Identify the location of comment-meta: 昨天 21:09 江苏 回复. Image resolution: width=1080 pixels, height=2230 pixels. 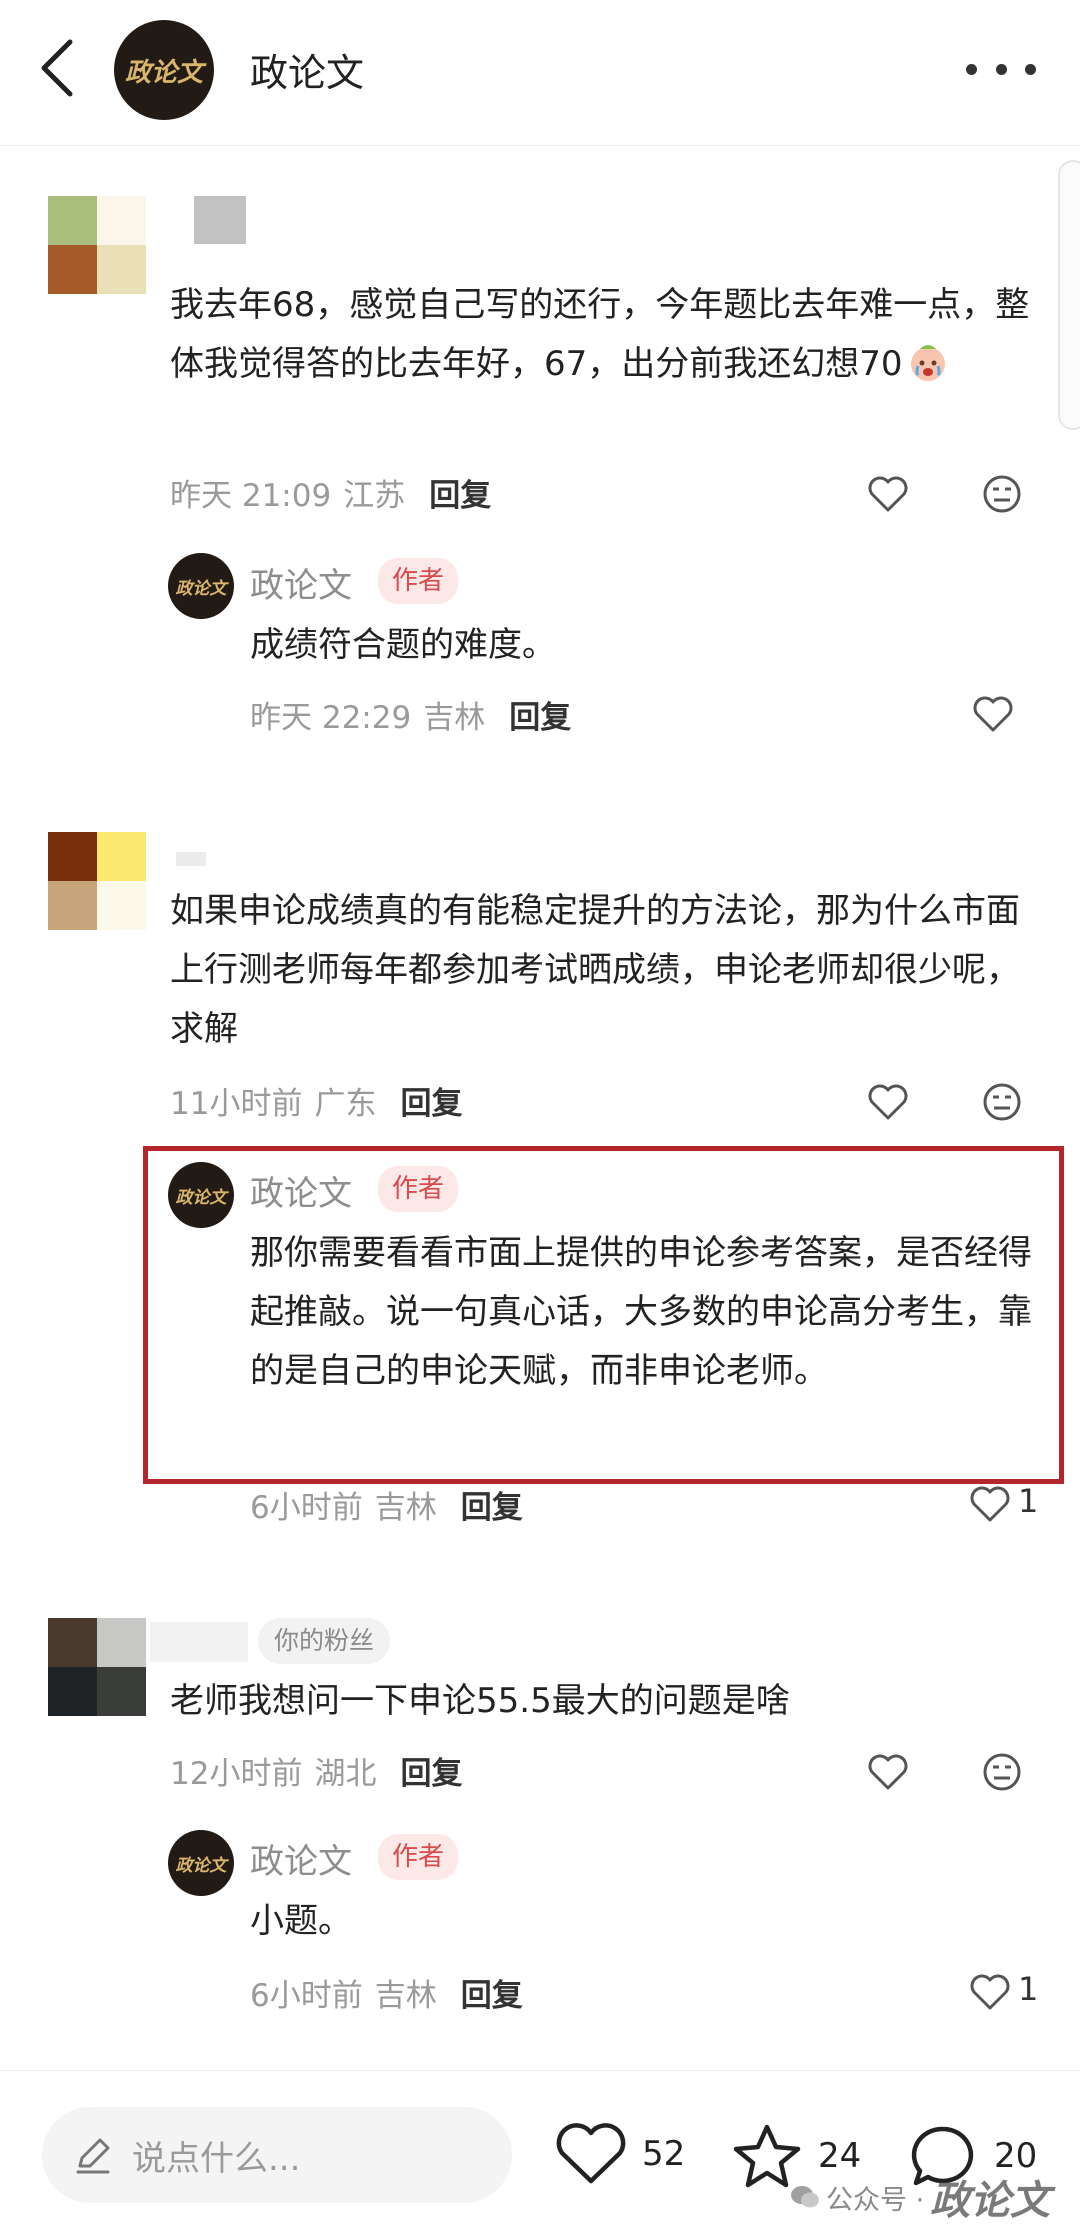
(330, 492).